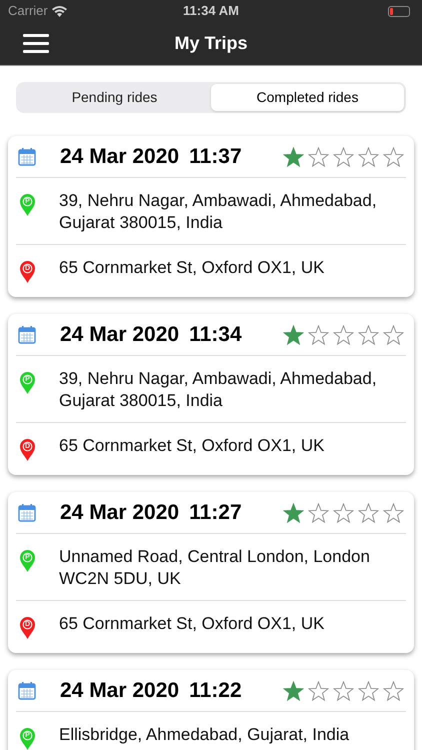 This screenshot has width=422, height=750. Describe the element at coordinates (36, 43) in the screenshot. I see `menu-icon` at that location.